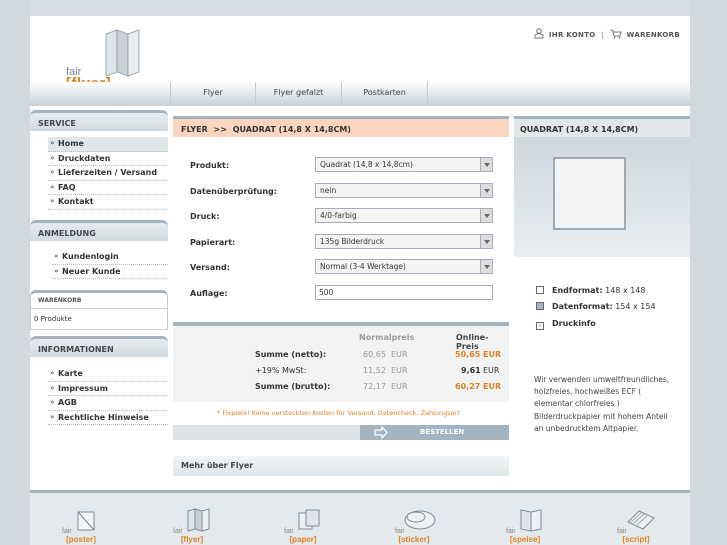 The height and width of the screenshot is (545, 727). I want to click on form-row-produkt: Produkt: Quadrat (14,8 x 14,8cm), so click(349, 168).